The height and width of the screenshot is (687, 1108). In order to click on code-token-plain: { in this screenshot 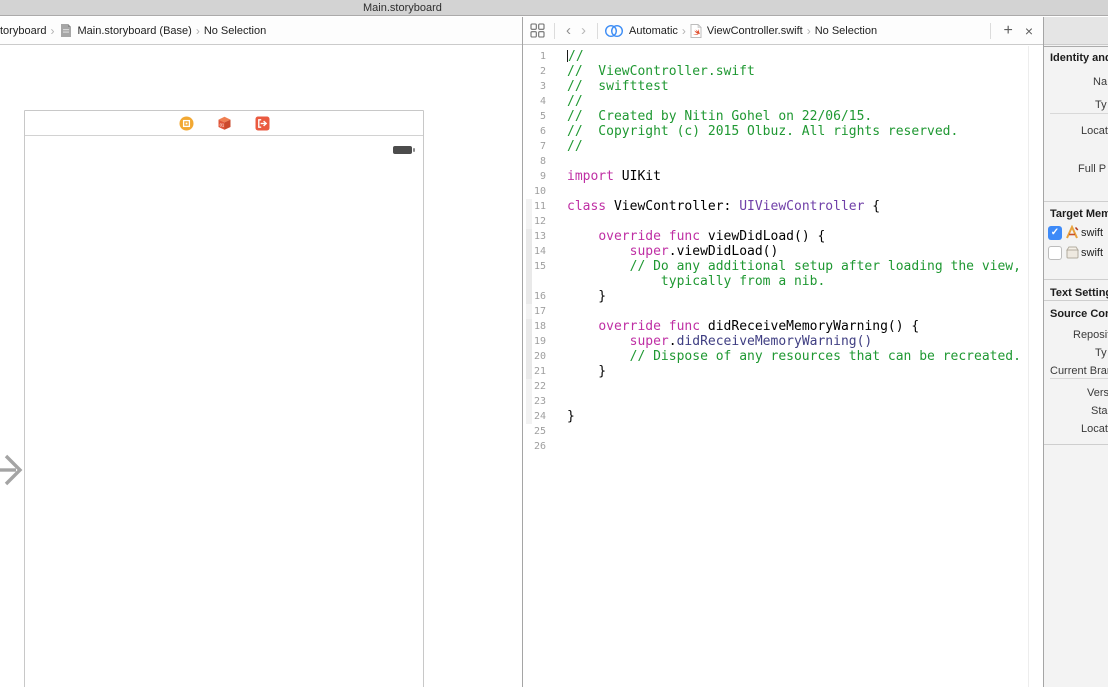, I will do `click(872, 206)`.